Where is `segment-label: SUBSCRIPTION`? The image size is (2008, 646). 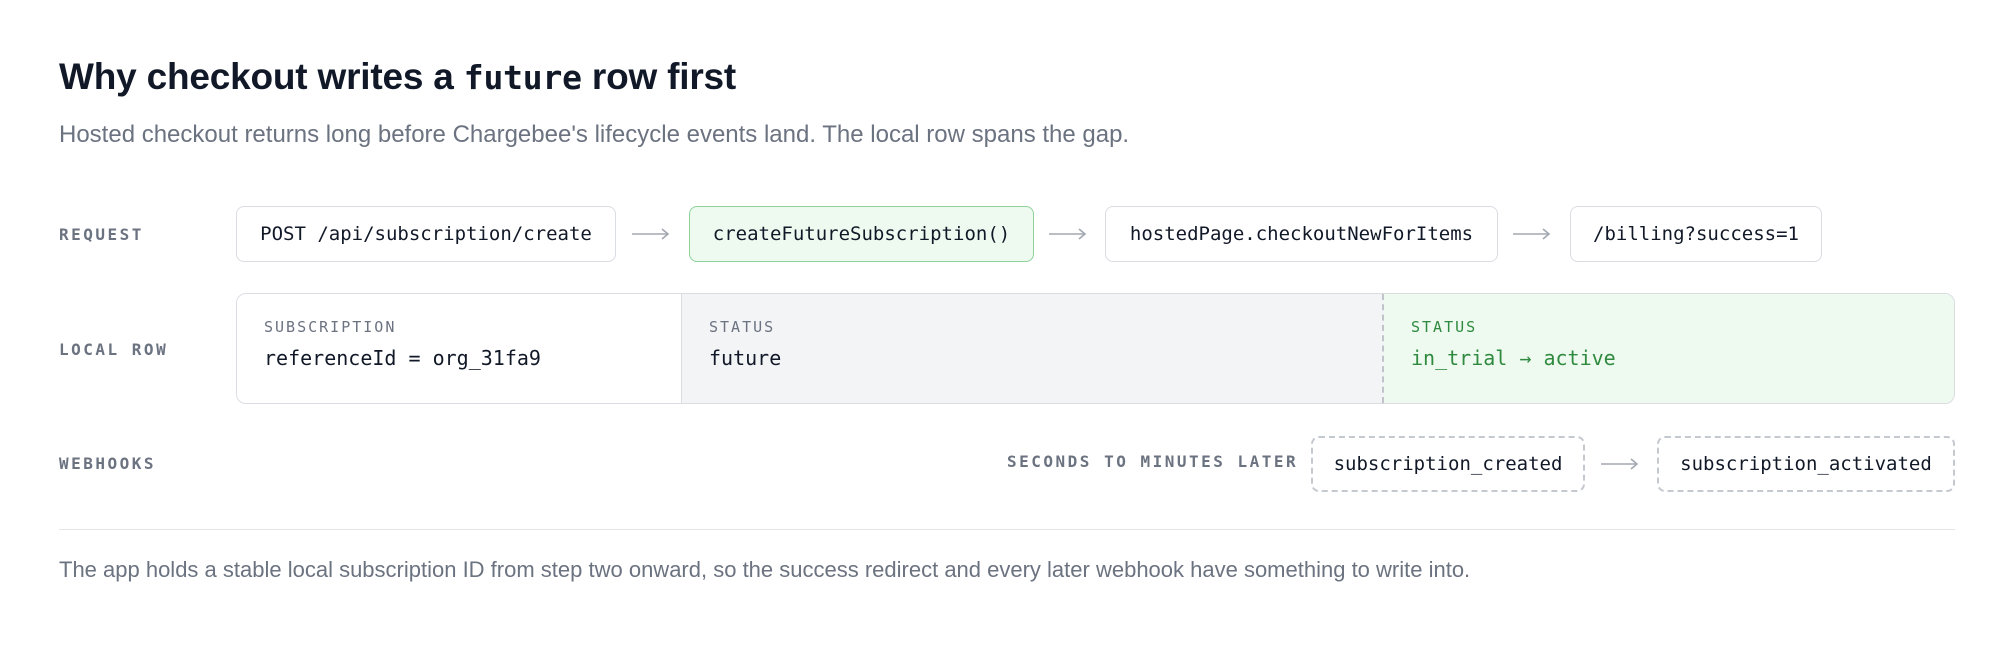
segment-label: SUBSCRIPTION is located at coordinates (330, 327).